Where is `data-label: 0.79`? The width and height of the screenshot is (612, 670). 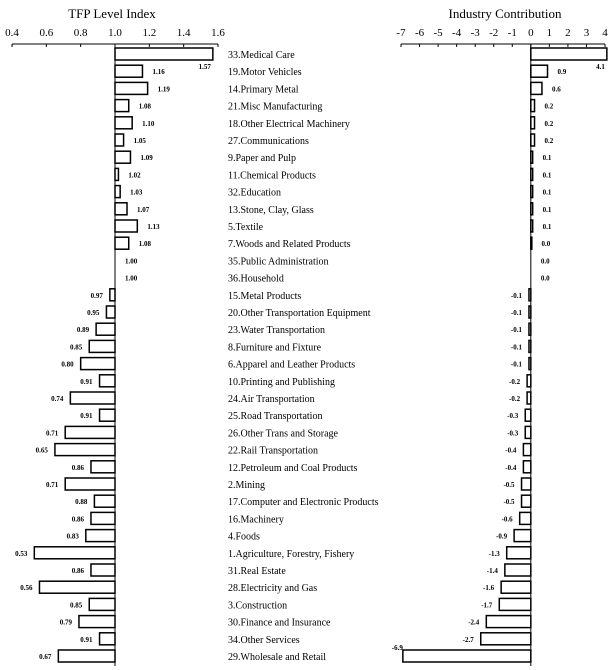 data-label: 0.79 is located at coordinates (66, 623).